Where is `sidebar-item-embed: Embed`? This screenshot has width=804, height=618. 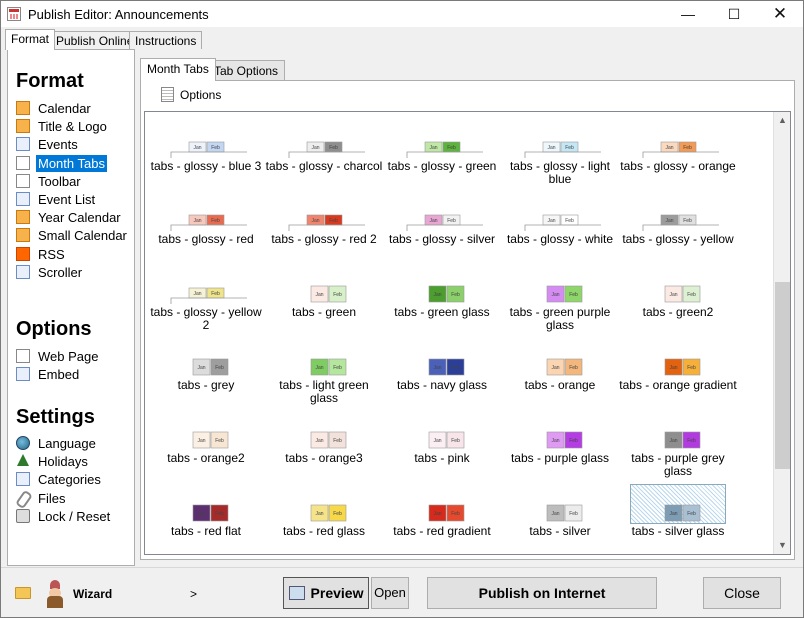 sidebar-item-embed: Embed is located at coordinates (48, 376).